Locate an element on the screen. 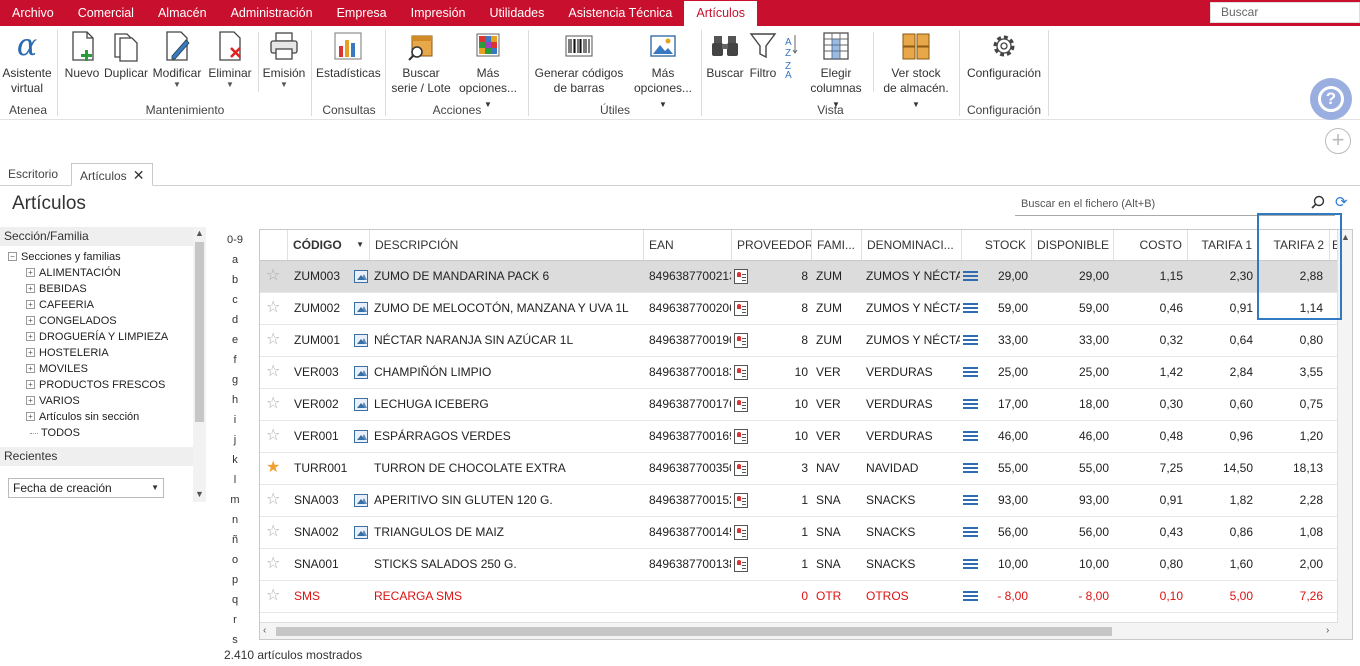  menu-utilidades: Utilidades is located at coordinates (517, 13).